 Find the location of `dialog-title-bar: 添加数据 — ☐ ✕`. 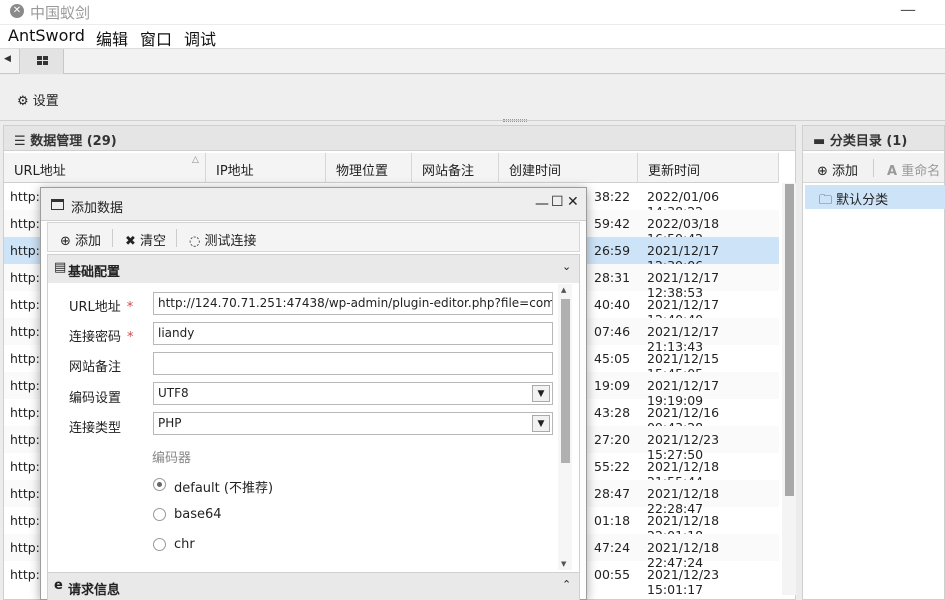

dialog-title-bar: 添加数据 — ☐ ✕ is located at coordinates (313, 204).